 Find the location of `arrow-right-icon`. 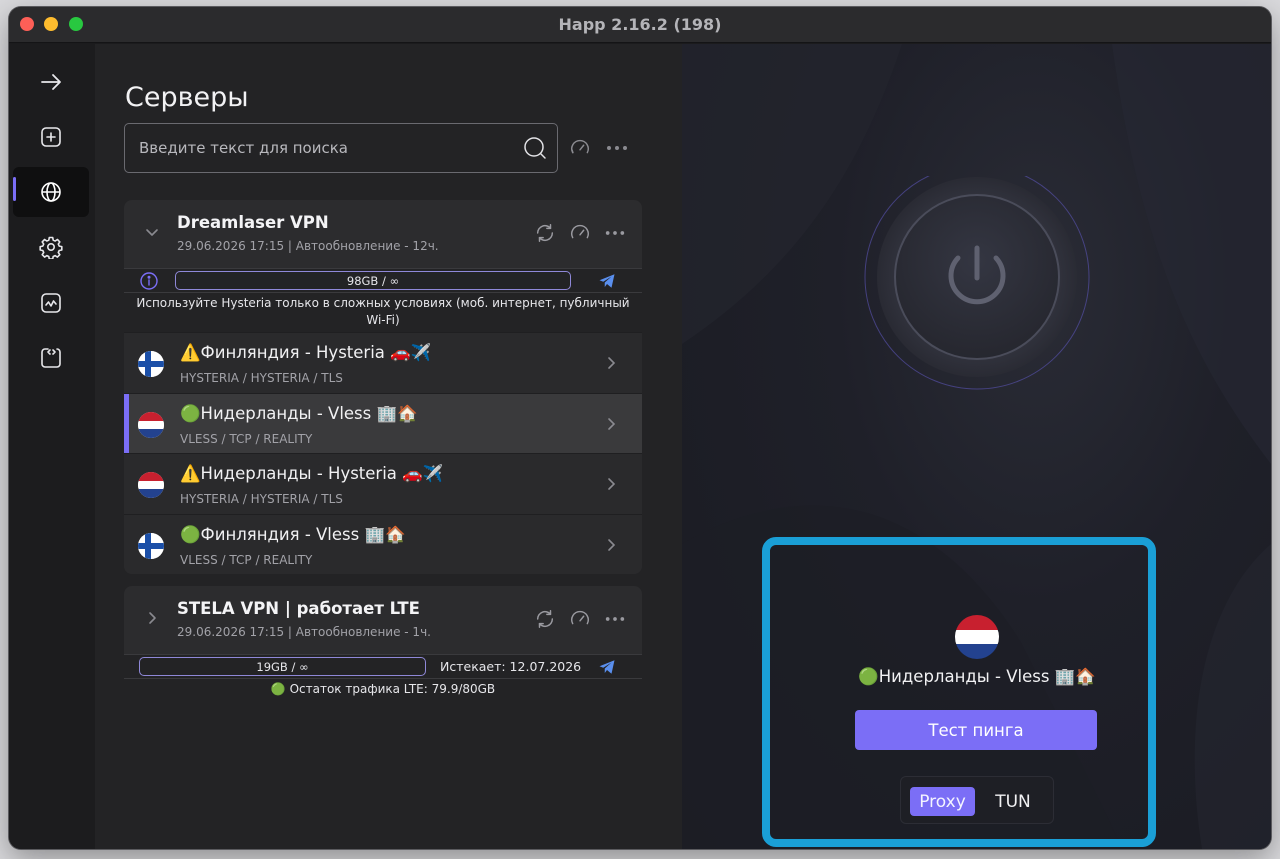

arrow-right-icon is located at coordinates (51, 82).